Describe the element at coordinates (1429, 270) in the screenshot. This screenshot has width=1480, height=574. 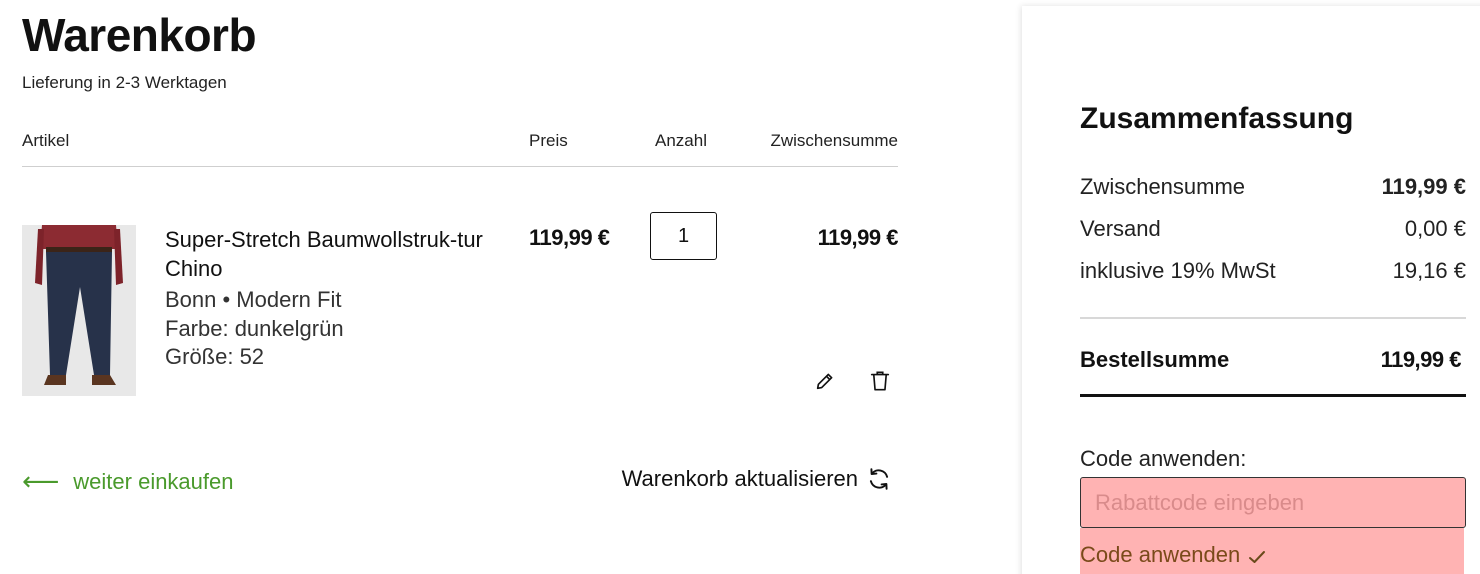
I see `summary-vat-value: 19,16 €` at that location.